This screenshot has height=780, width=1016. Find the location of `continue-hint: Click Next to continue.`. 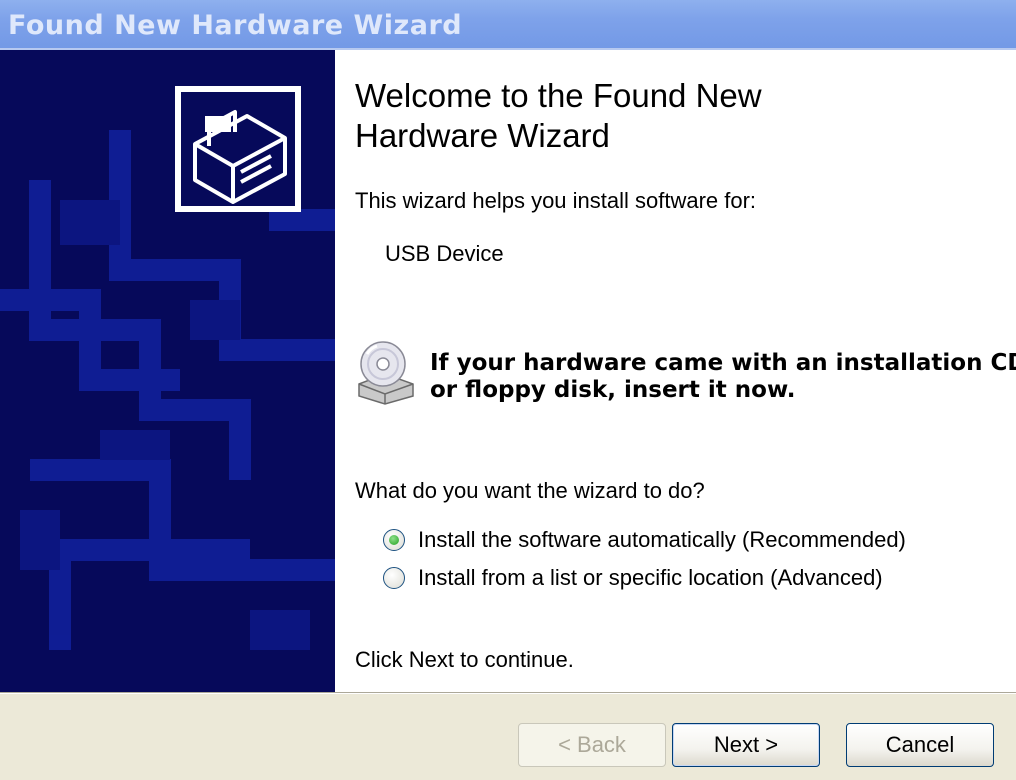

continue-hint: Click Next to continue. is located at coordinates (464, 659).